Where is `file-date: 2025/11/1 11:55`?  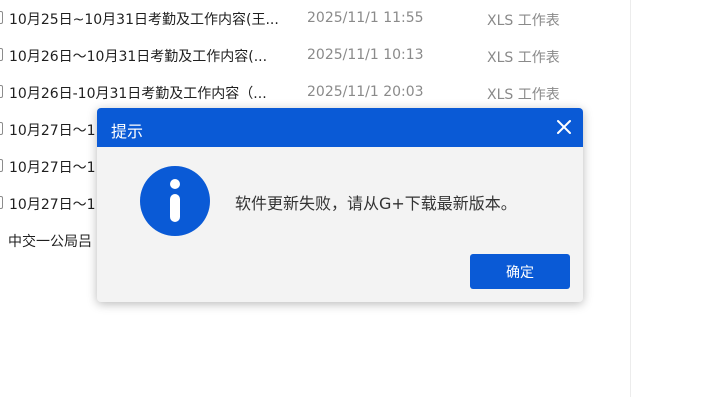
file-date: 2025/11/1 11:55 is located at coordinates (365, 18).